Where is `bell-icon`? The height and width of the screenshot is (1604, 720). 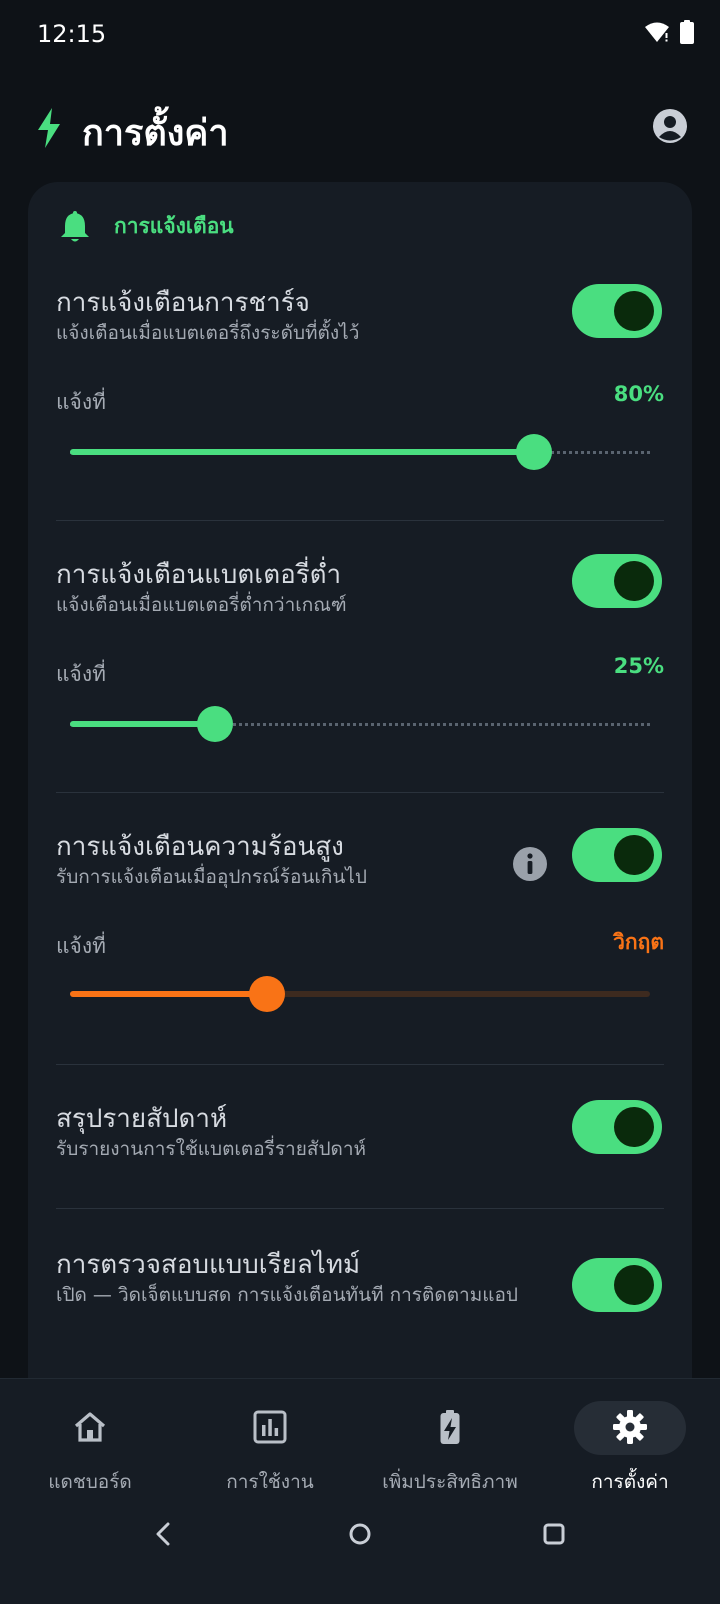
bell-icon is located at coordinates (75, 225).